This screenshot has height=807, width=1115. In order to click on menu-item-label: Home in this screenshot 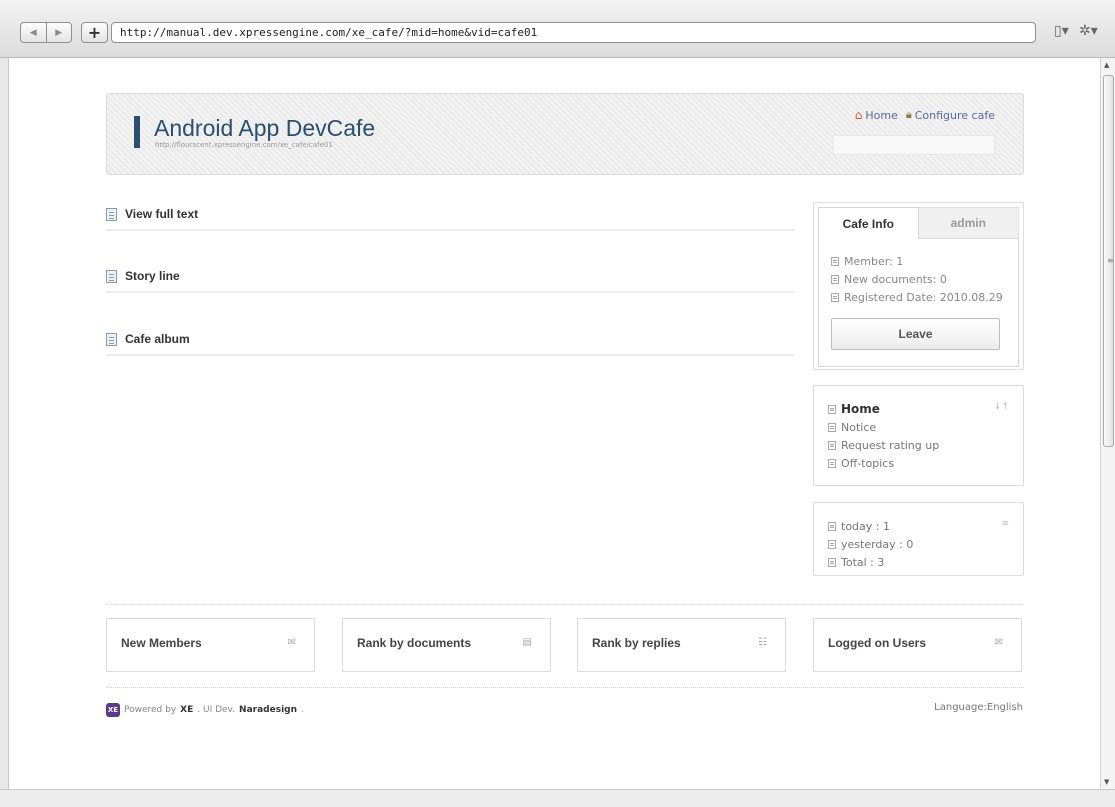, I will do `click(860, 409)`.